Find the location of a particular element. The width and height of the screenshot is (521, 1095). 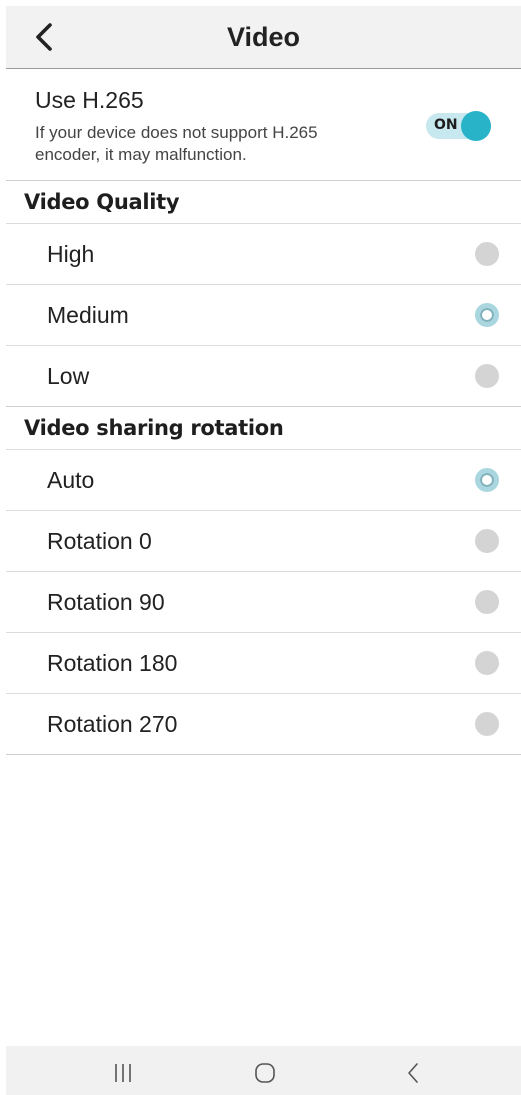

recents-icon is located at coordinates (123, 1073).